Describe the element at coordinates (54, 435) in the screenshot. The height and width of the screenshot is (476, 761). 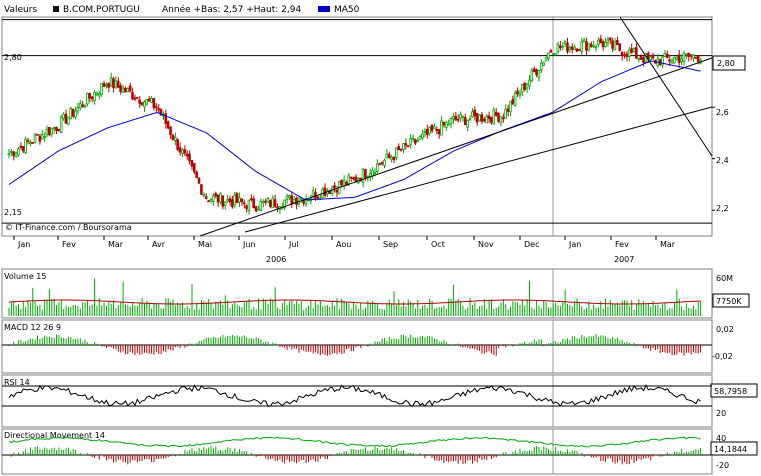
I see `dm-title: Directional Movement 14` at that location.